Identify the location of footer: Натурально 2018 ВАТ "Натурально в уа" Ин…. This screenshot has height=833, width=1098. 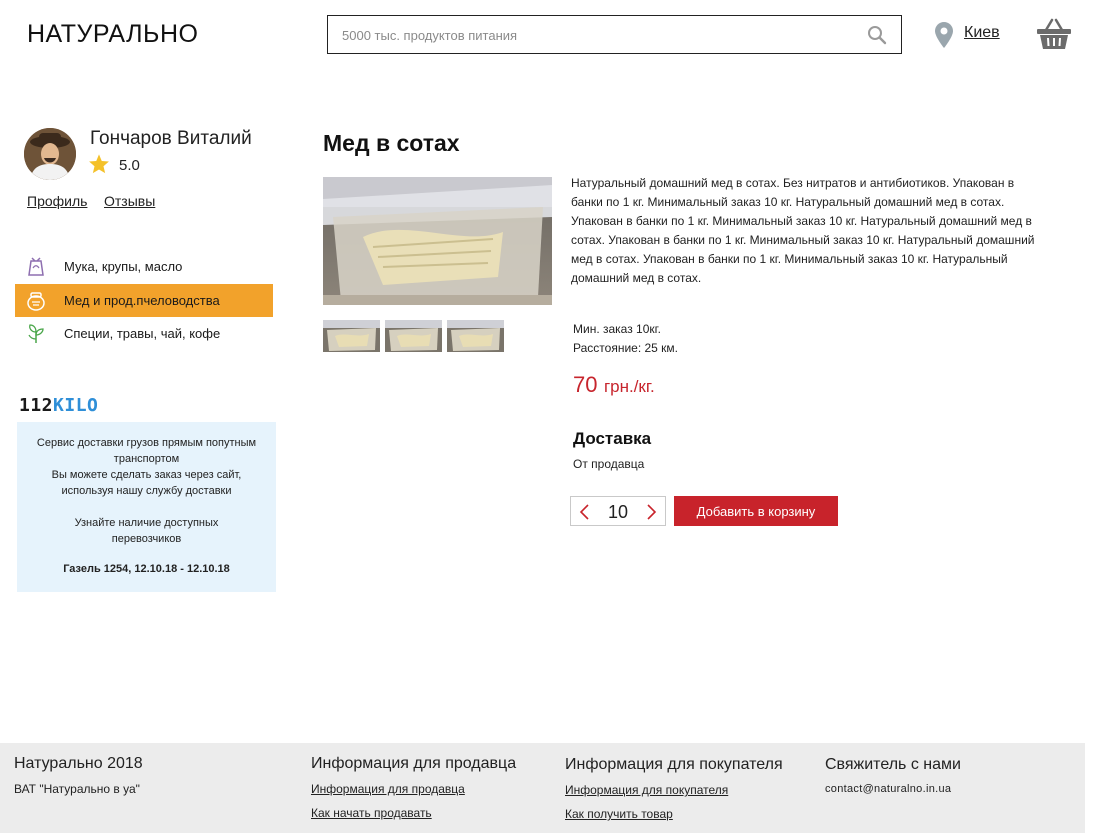
(542, 788).